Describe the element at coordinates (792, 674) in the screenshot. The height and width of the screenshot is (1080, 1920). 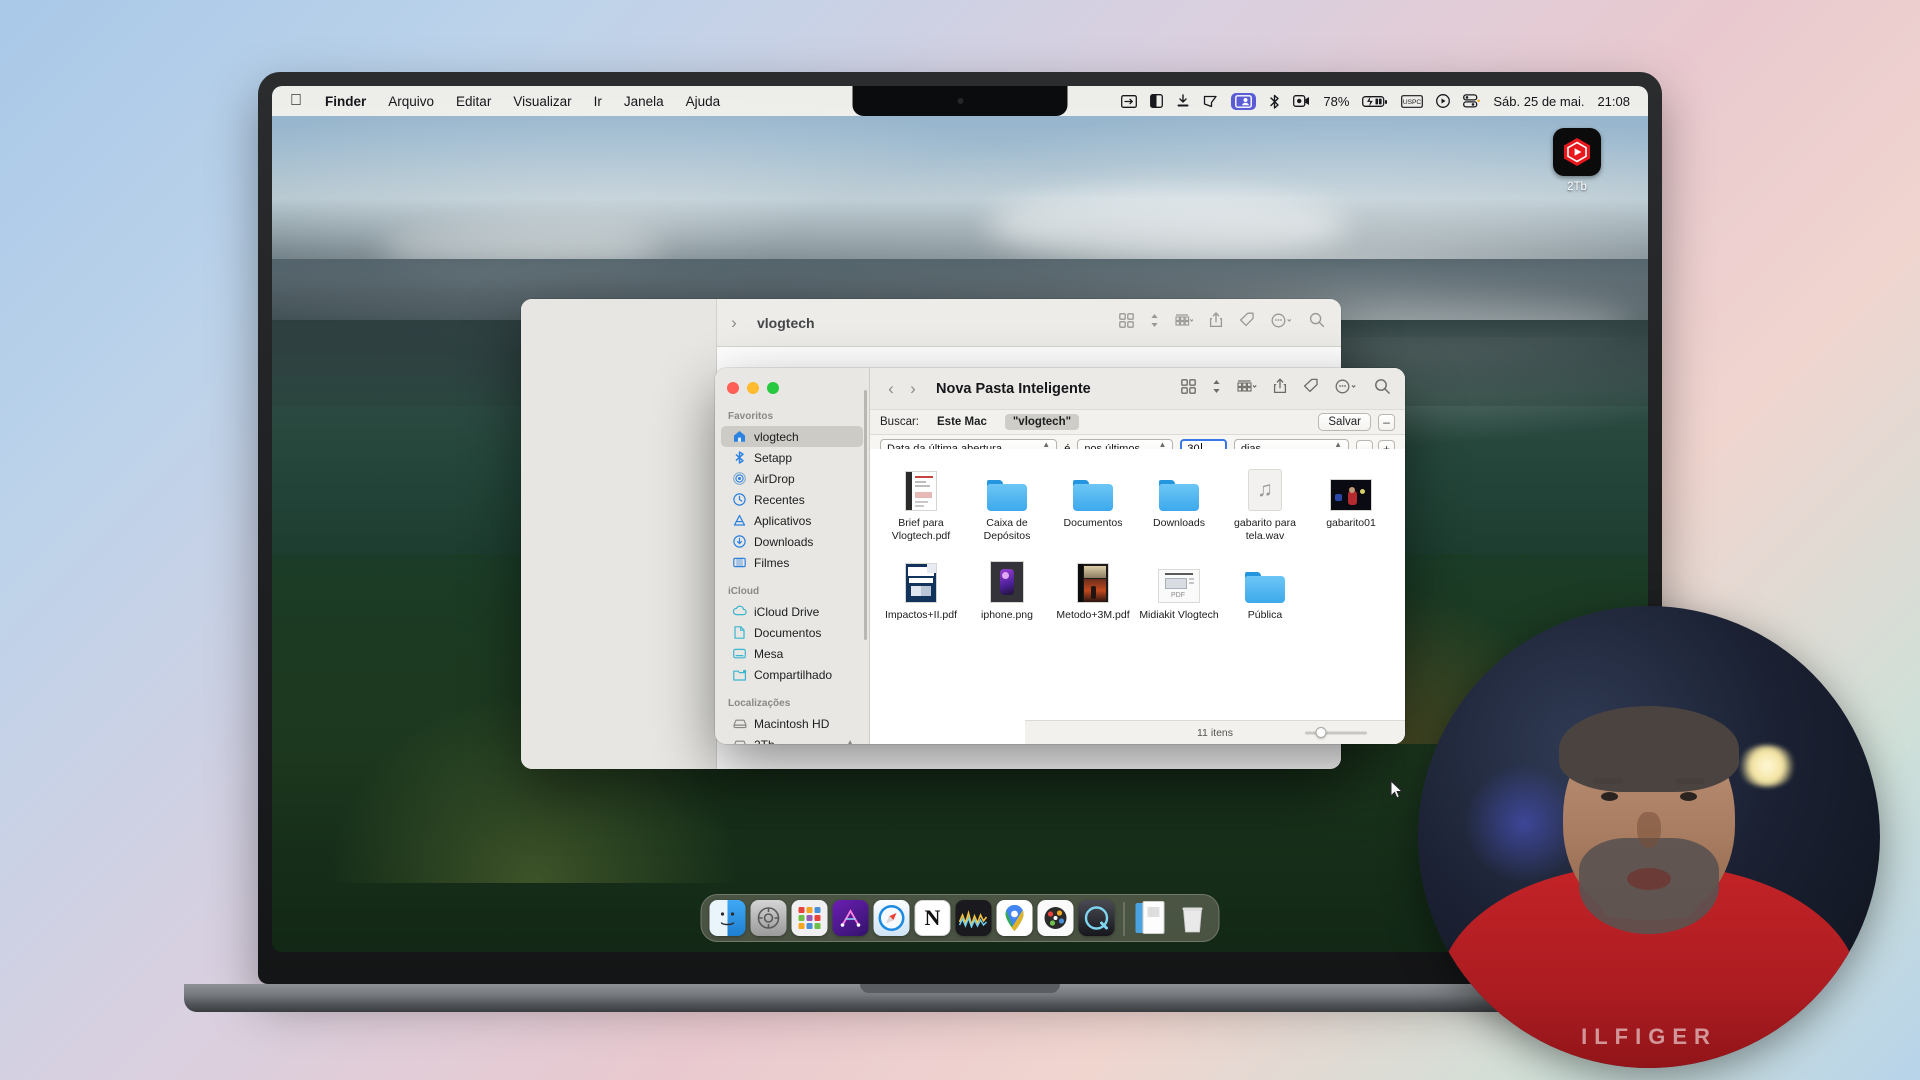
I see `sidebar-item-compartilhado: Compartilhado` at that location.